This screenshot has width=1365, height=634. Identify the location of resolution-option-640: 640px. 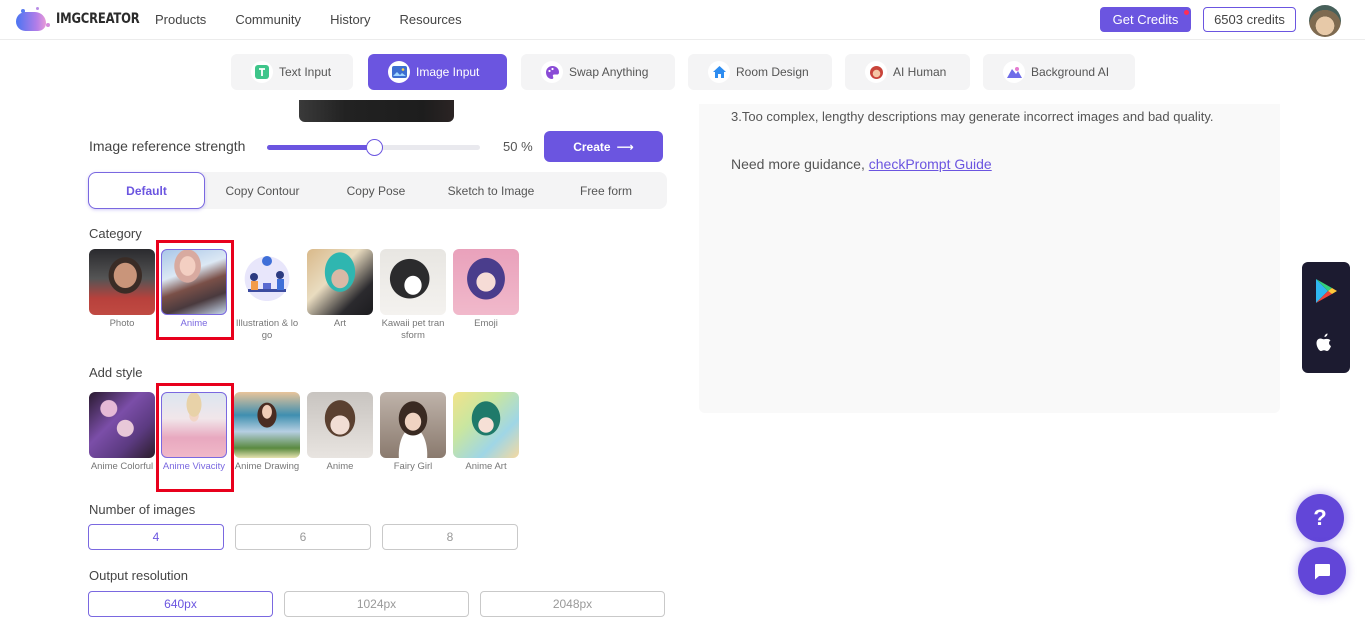
(180, 604).